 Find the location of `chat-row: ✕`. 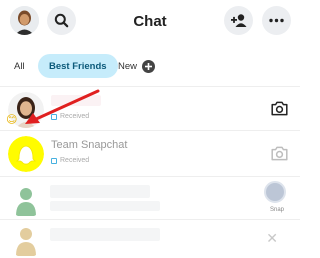

chat-row: ✕ is located at coordinates (150, 238).